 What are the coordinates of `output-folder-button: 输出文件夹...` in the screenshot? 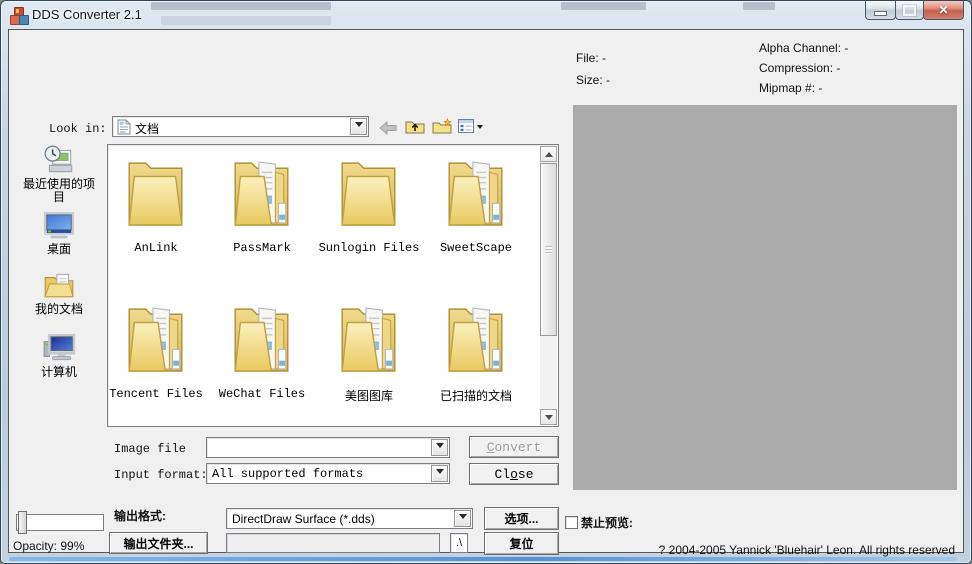 It's located at (158, 543).